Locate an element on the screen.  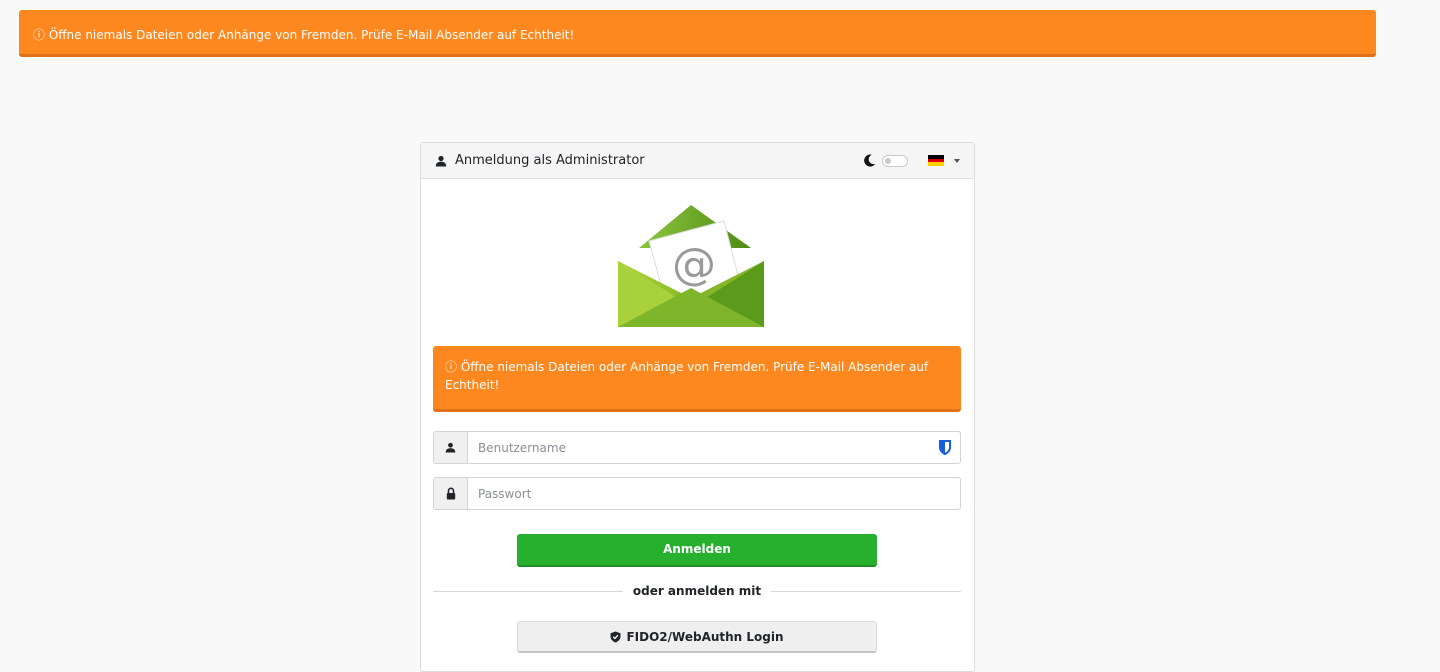
username-input is located at coordinates (699, 447).